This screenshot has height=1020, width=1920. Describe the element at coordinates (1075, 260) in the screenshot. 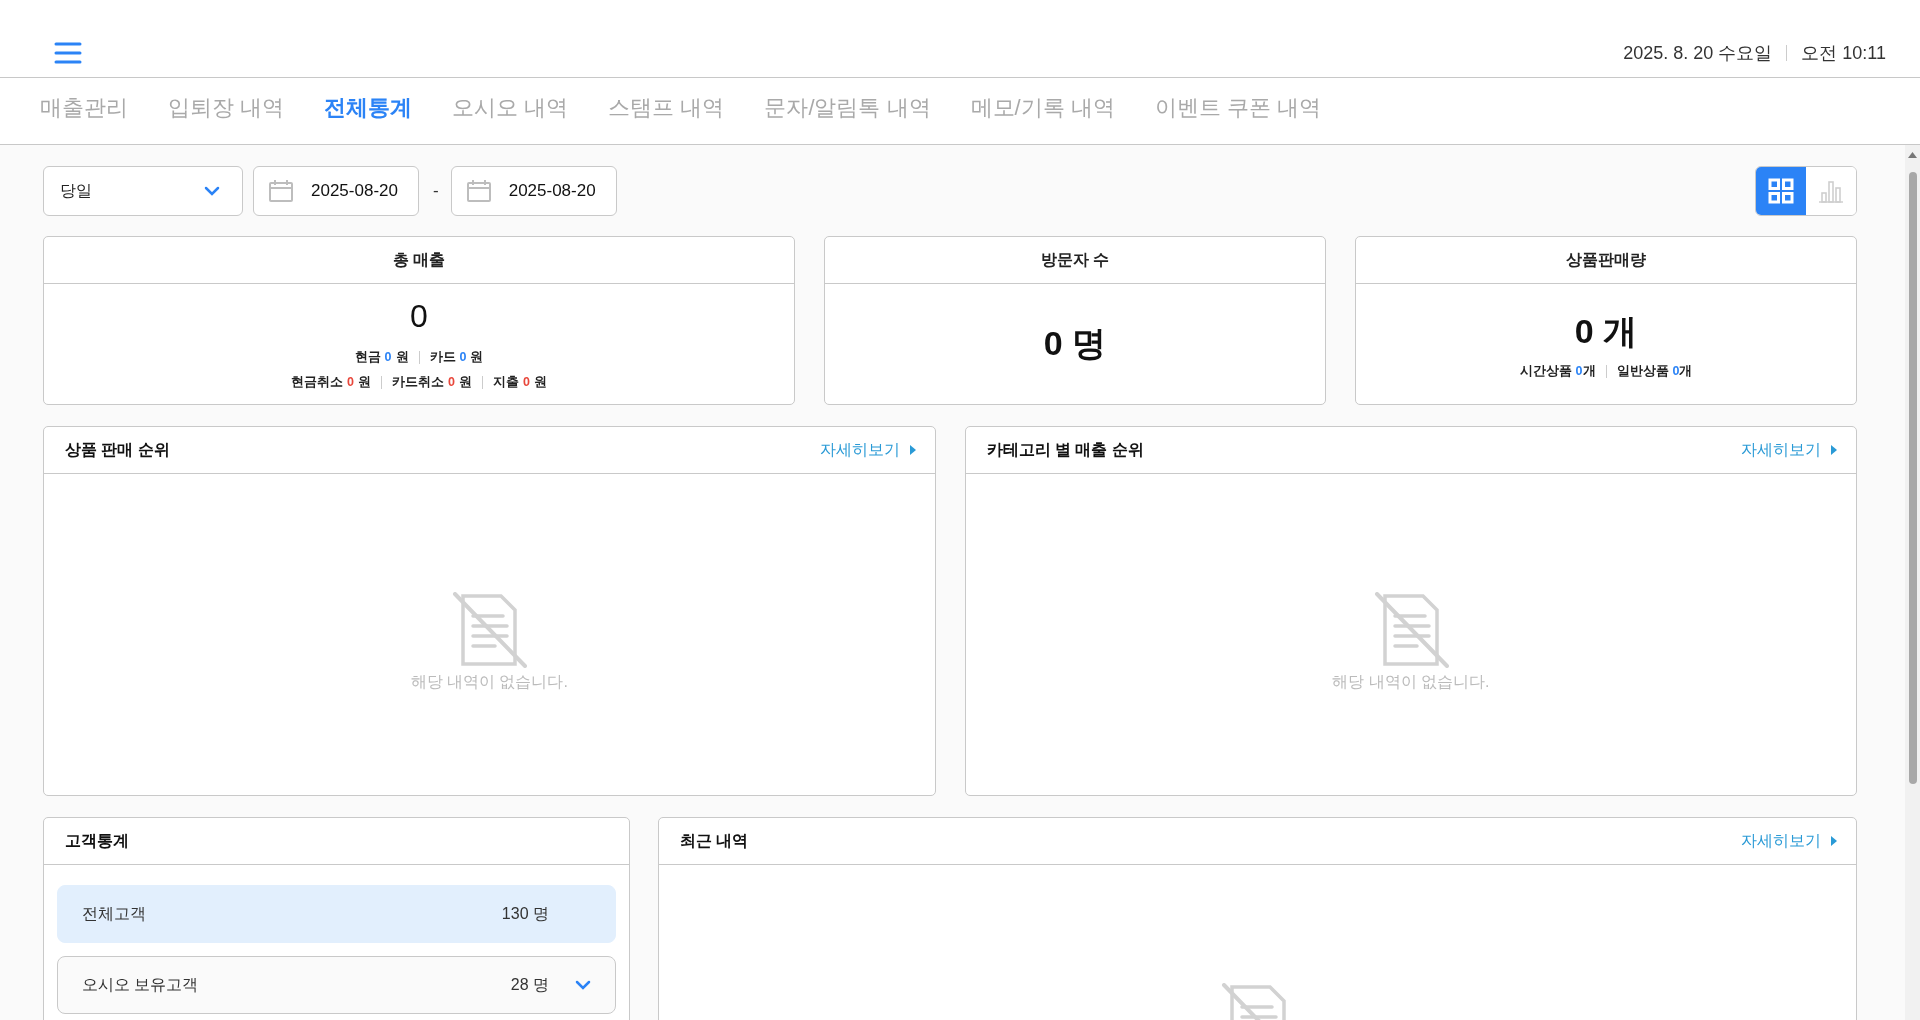

I see `card-title: 방문자 수` at that location.